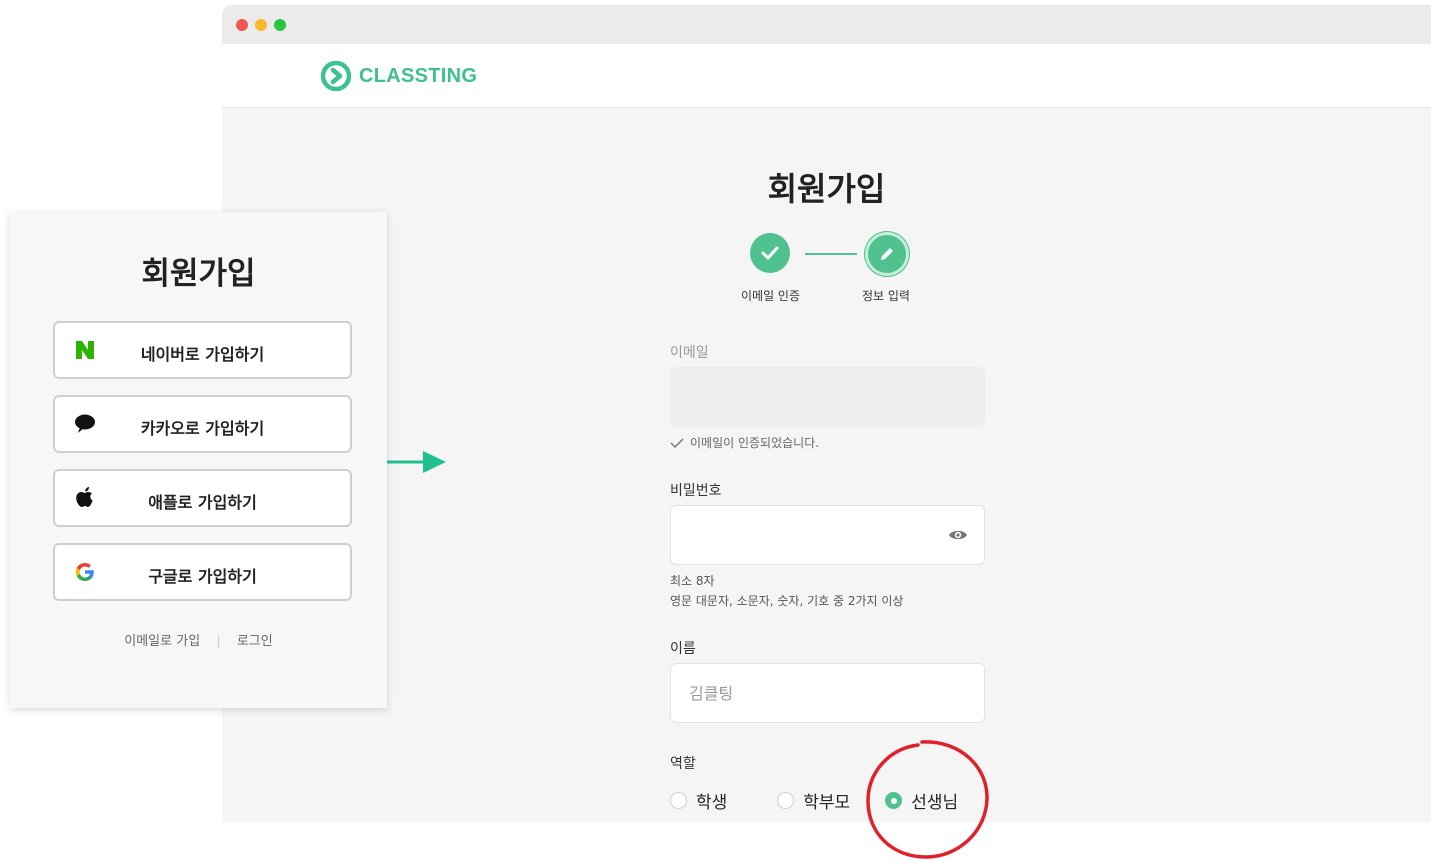  What do you see at coordinates (689, 353) in the screenshot?
I see `email-label: 이메일` at bounding box center [689, 353].